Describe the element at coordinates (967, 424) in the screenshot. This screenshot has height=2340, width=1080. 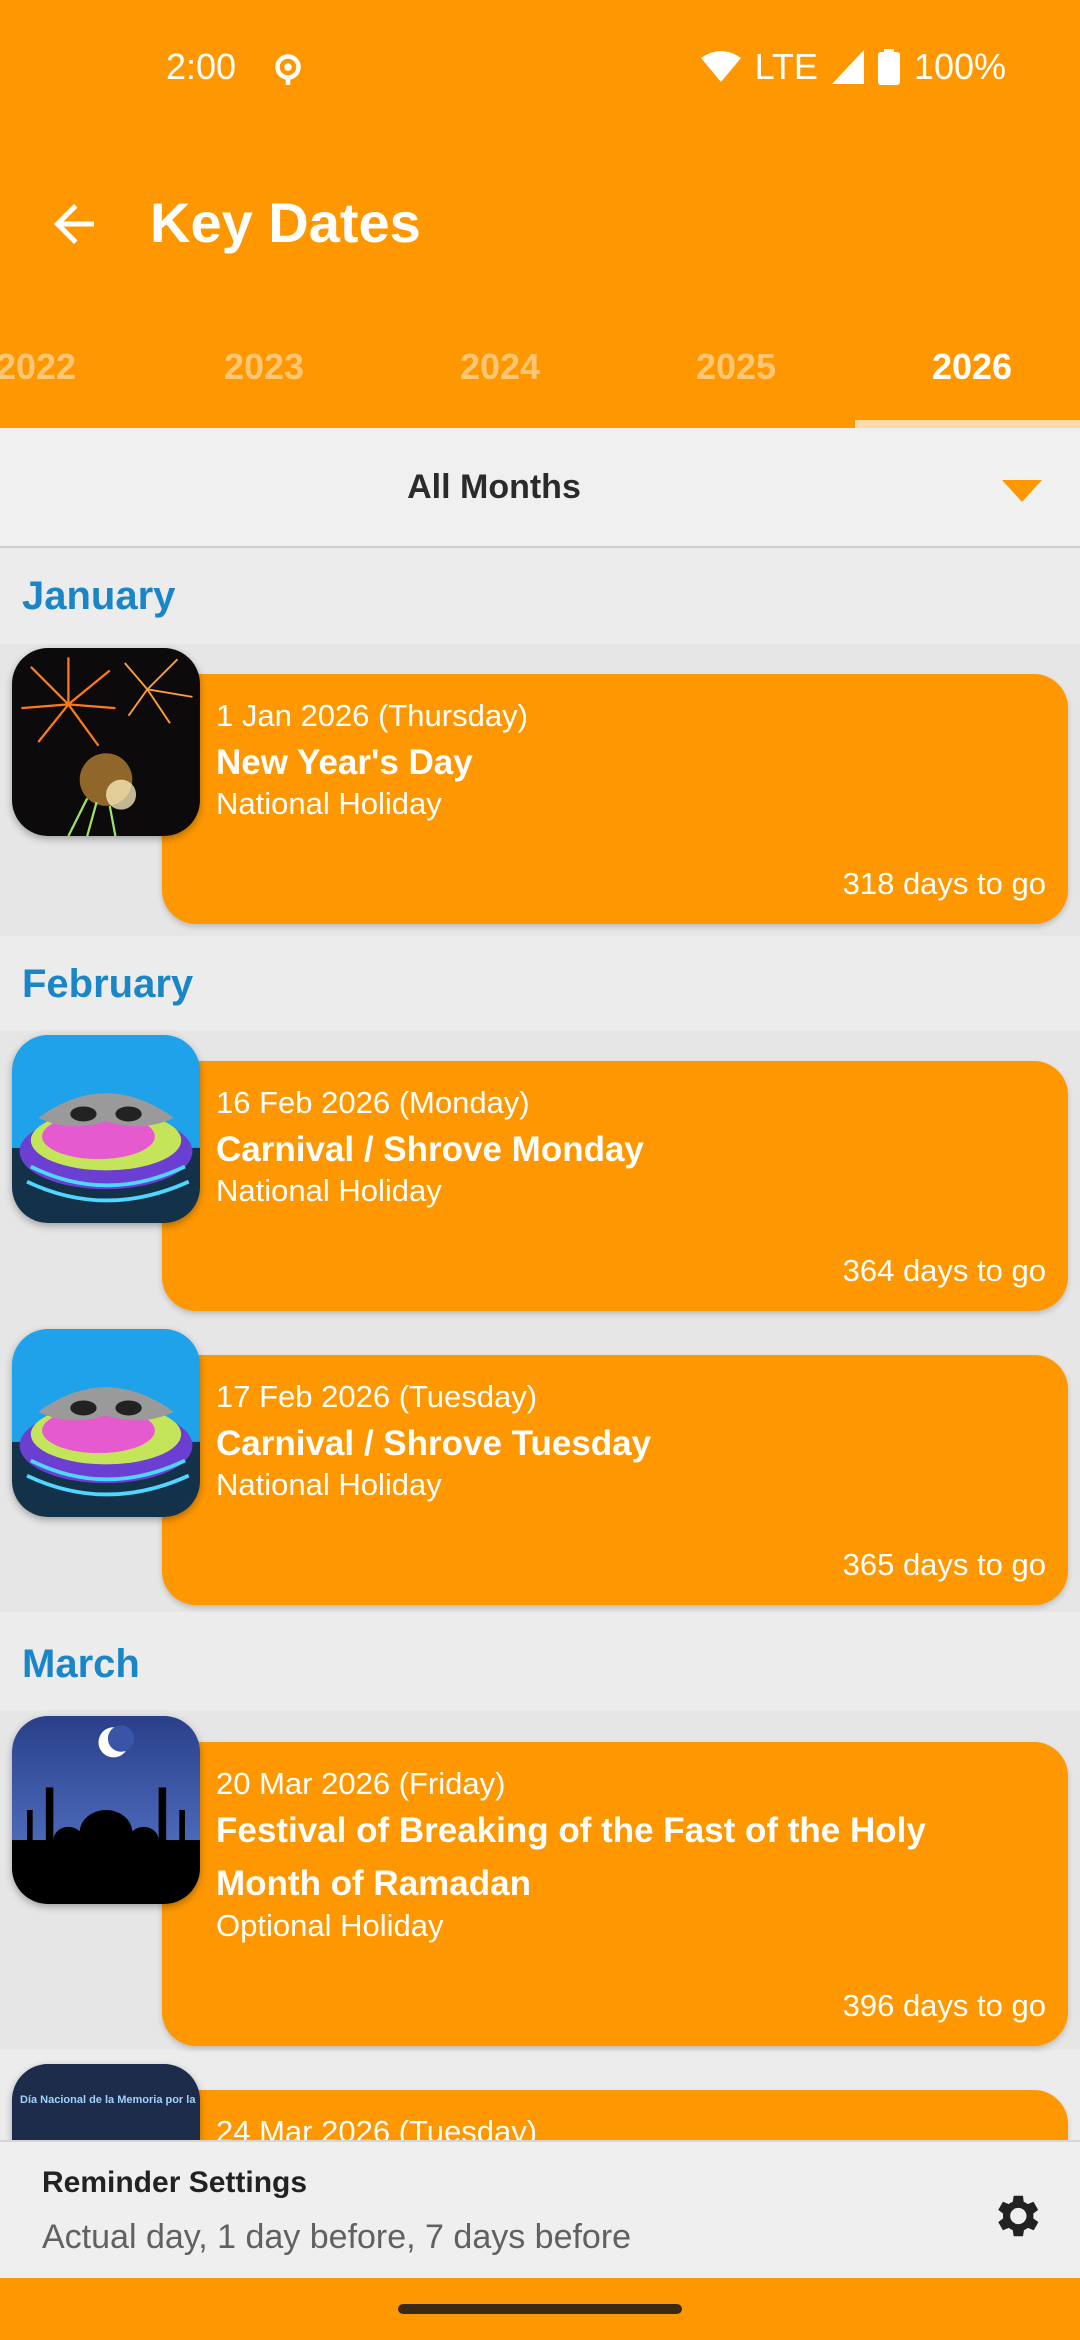
I see `tab-indicator` at that location.